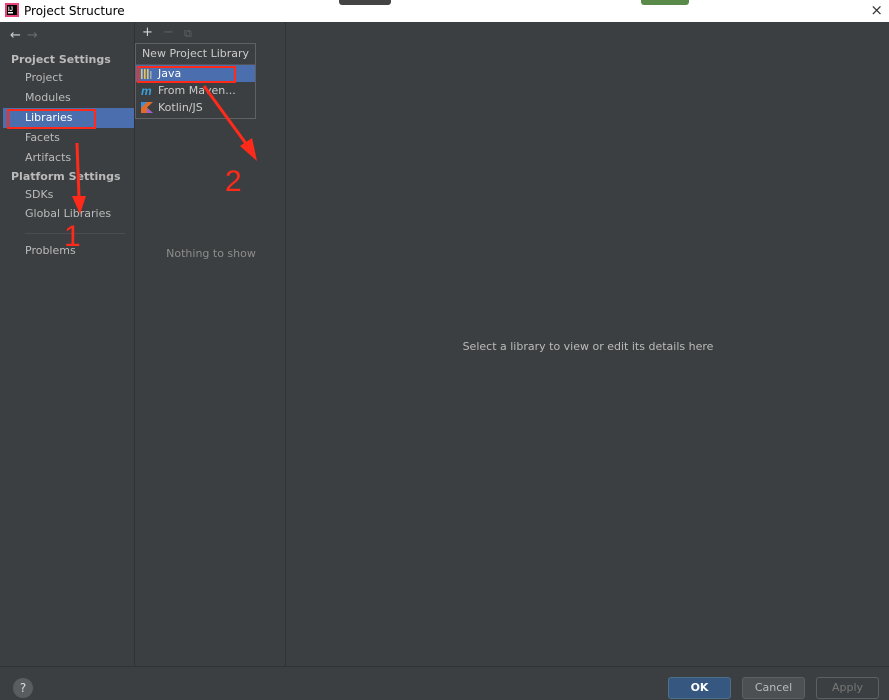 This screenshot has height=700, width=889. What do you see at coordinates (164, 149) in the screenshot?
I see `annotation-arrows` at bounding box center [164, 149].